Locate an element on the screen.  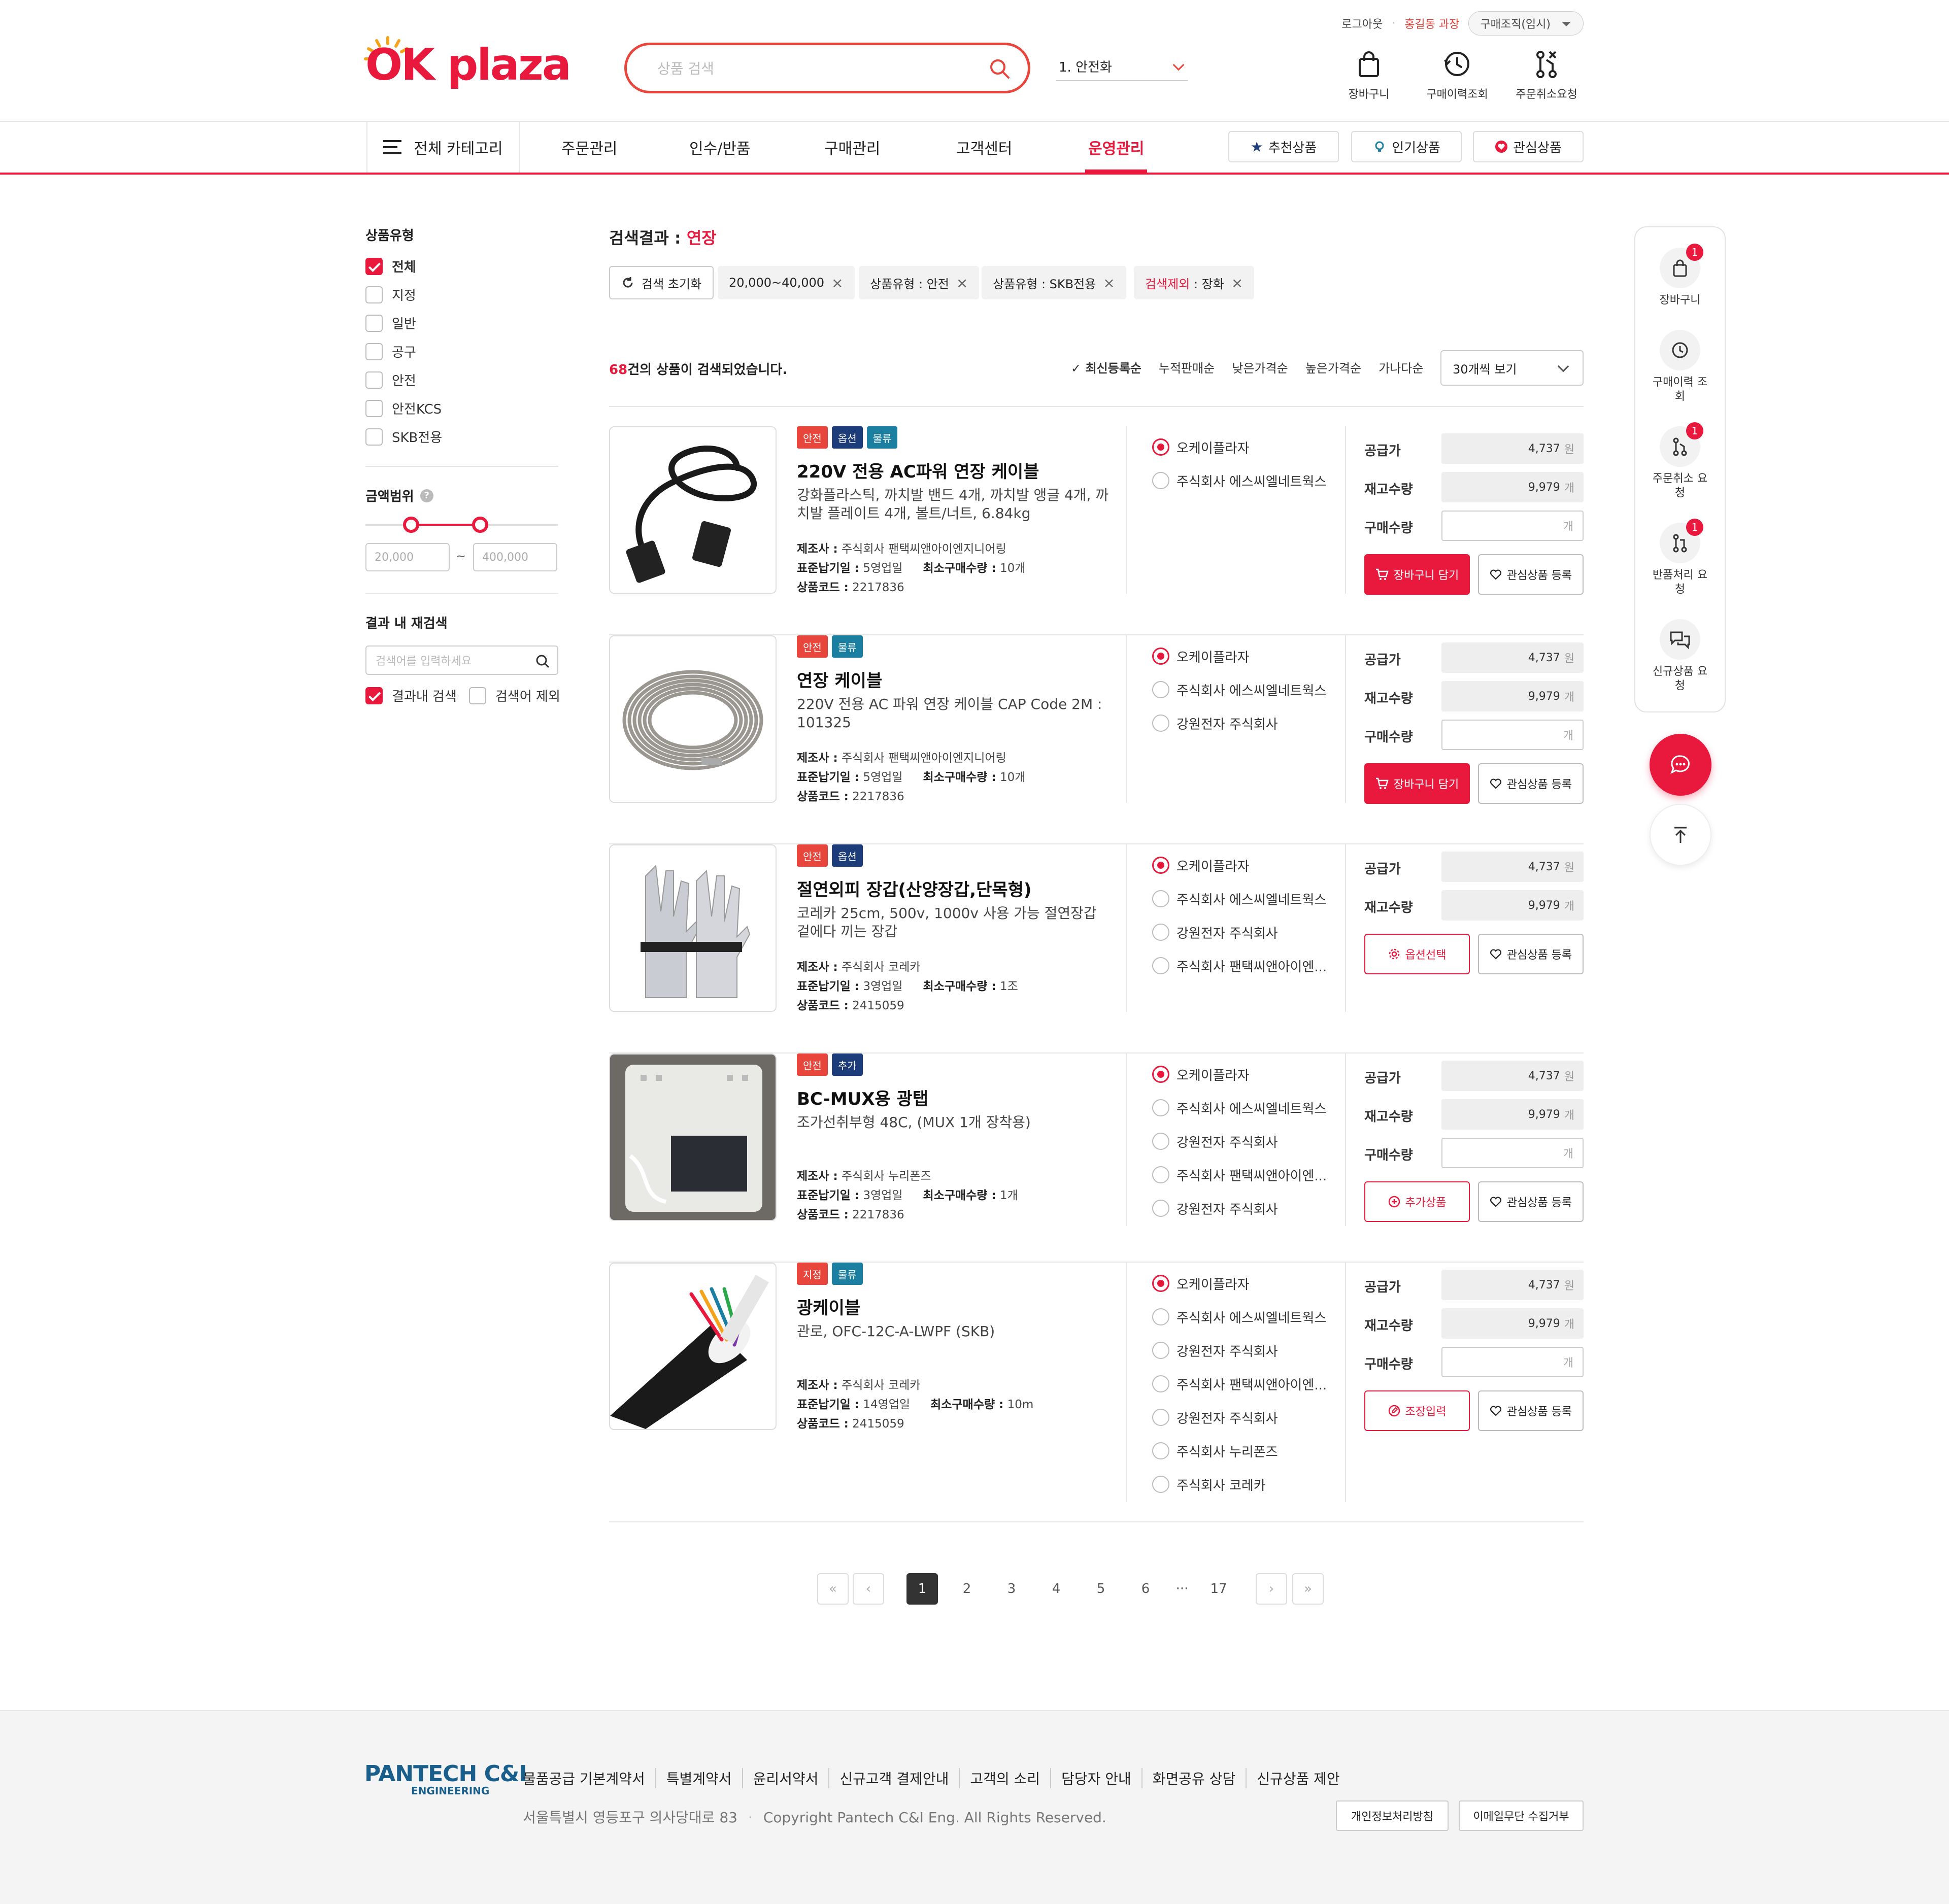
page-4: 4 is located at coordinates (1056, 1589).